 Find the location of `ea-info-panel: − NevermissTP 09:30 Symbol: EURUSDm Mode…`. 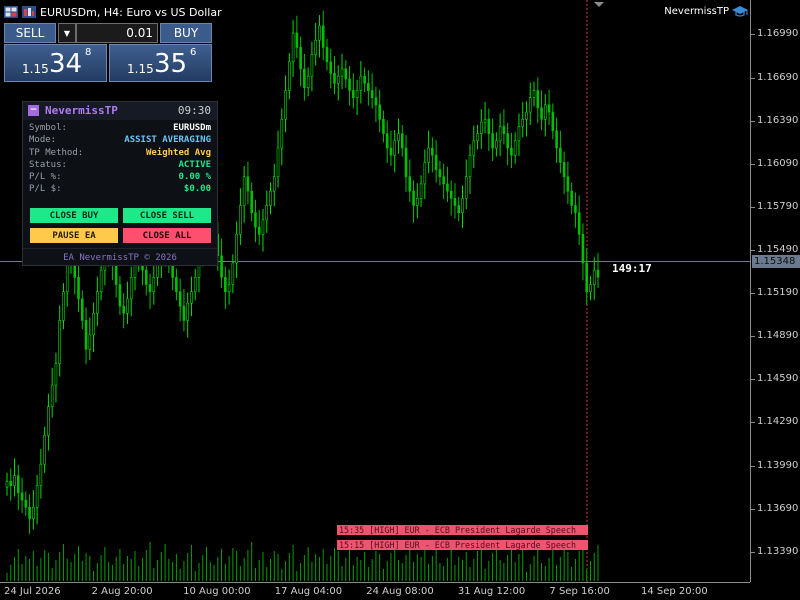

ea-info-panel: − NevermissTP 09:30 Symbol: EURUSDm Mode… is located at coordinates (120, 183).